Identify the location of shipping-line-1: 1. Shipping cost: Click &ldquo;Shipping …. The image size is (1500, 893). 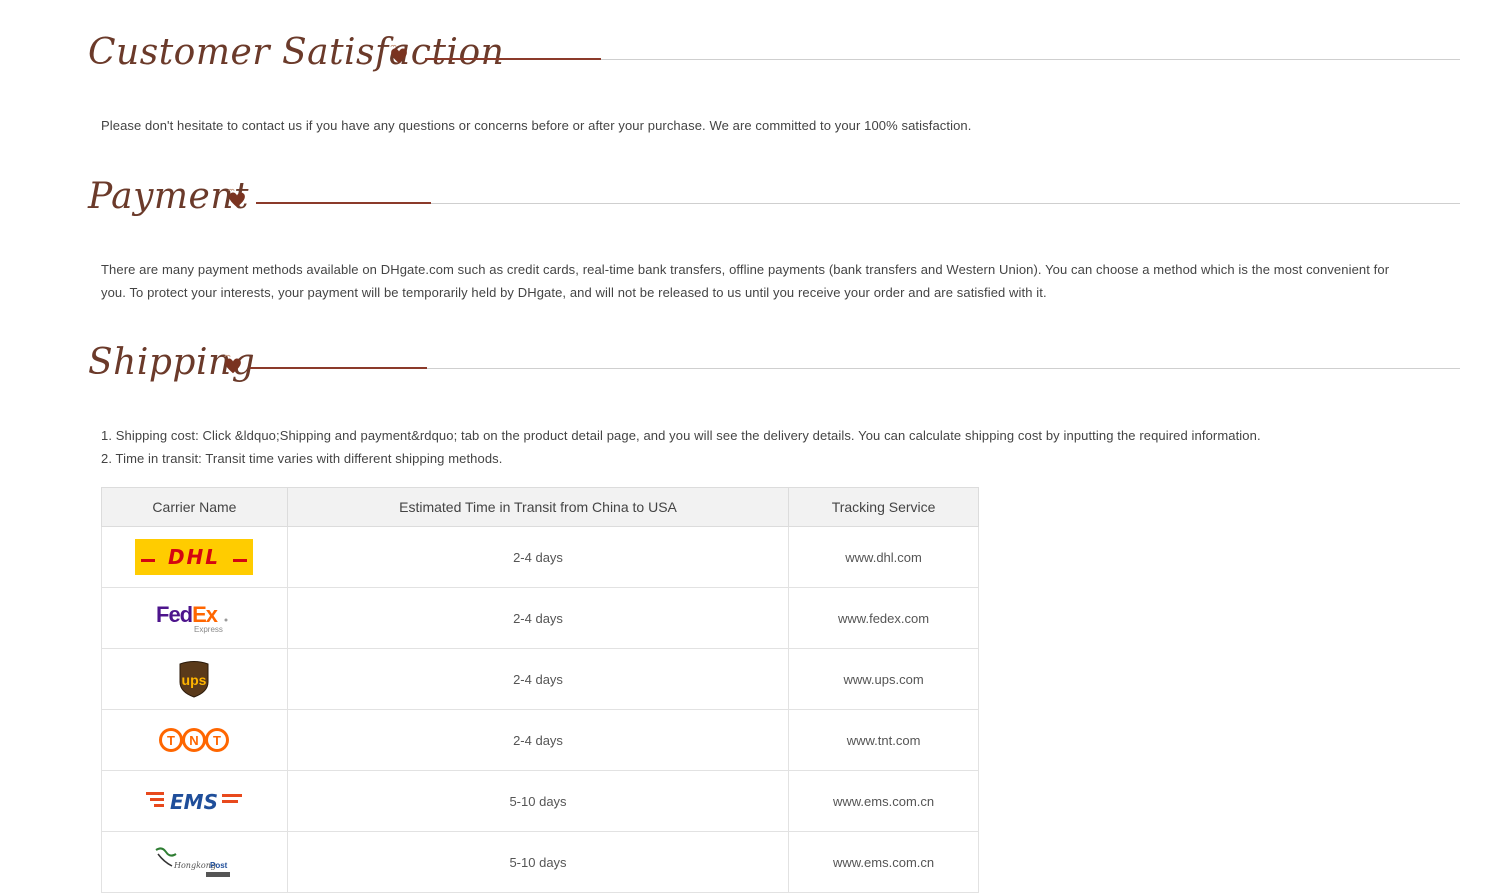
(681, 435).